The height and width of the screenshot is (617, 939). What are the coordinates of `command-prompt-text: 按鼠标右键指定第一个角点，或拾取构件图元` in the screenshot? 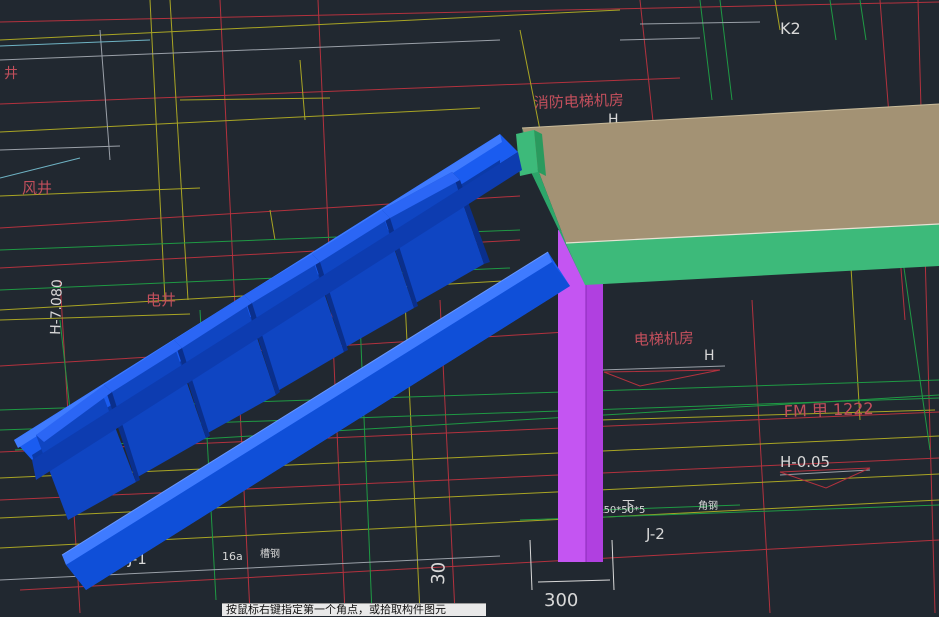 It's located at (336, 609).